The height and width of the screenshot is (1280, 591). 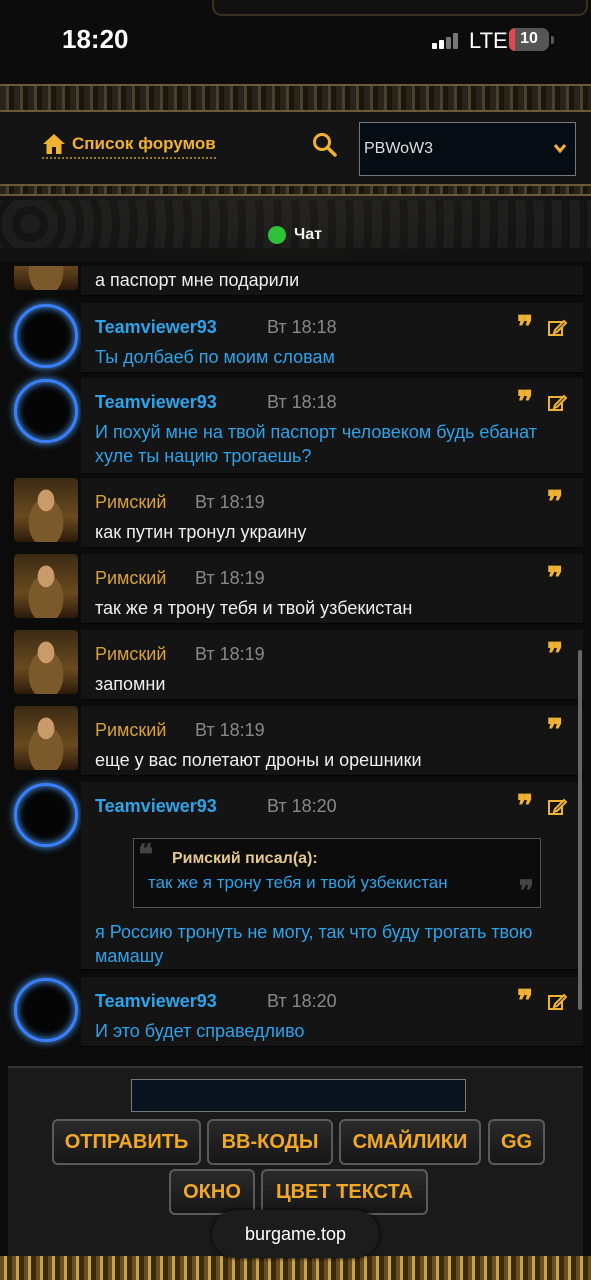 I want to click on search-icon, so click(x=325, y=145).